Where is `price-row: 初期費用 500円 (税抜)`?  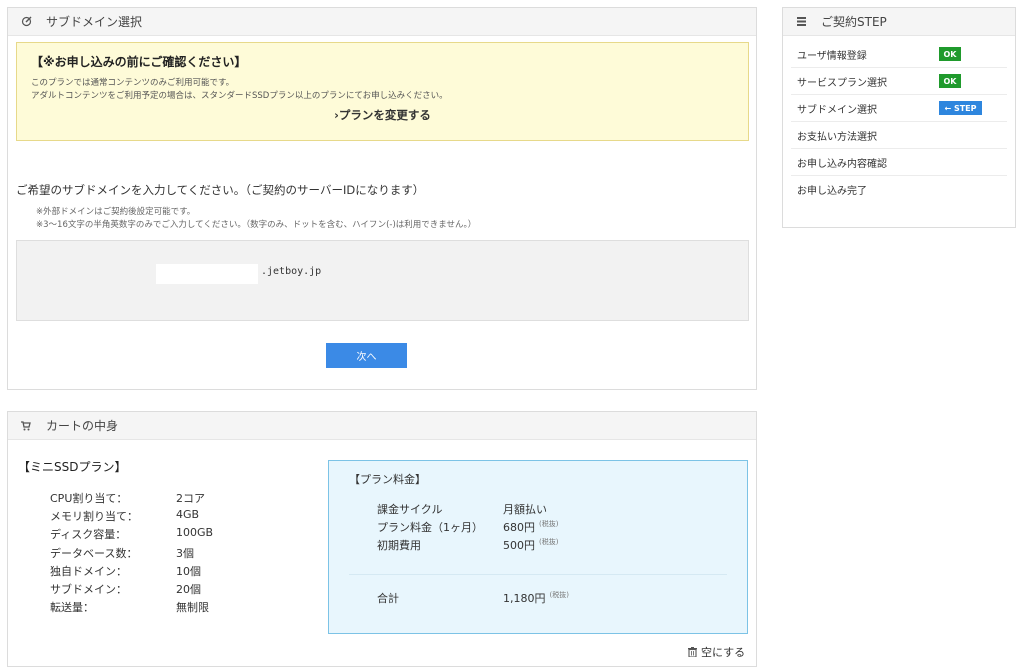 price-row: 初期費用 500円 (税抜) is located at coordinates (467, 546).